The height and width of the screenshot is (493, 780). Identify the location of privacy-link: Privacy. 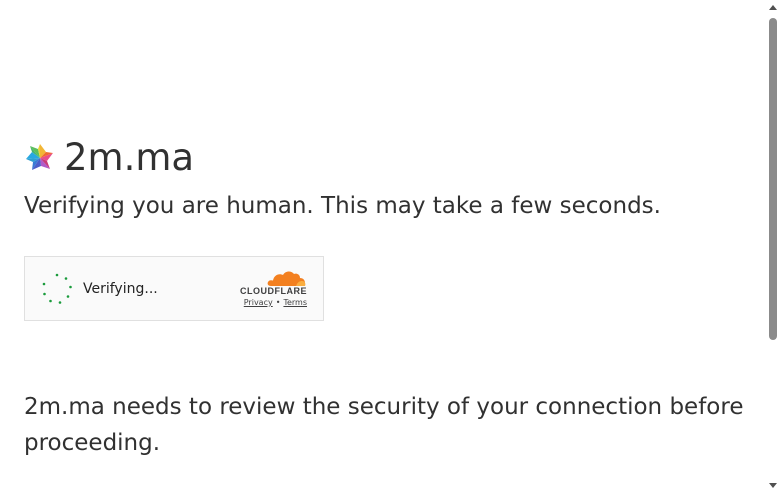
(258, 302).